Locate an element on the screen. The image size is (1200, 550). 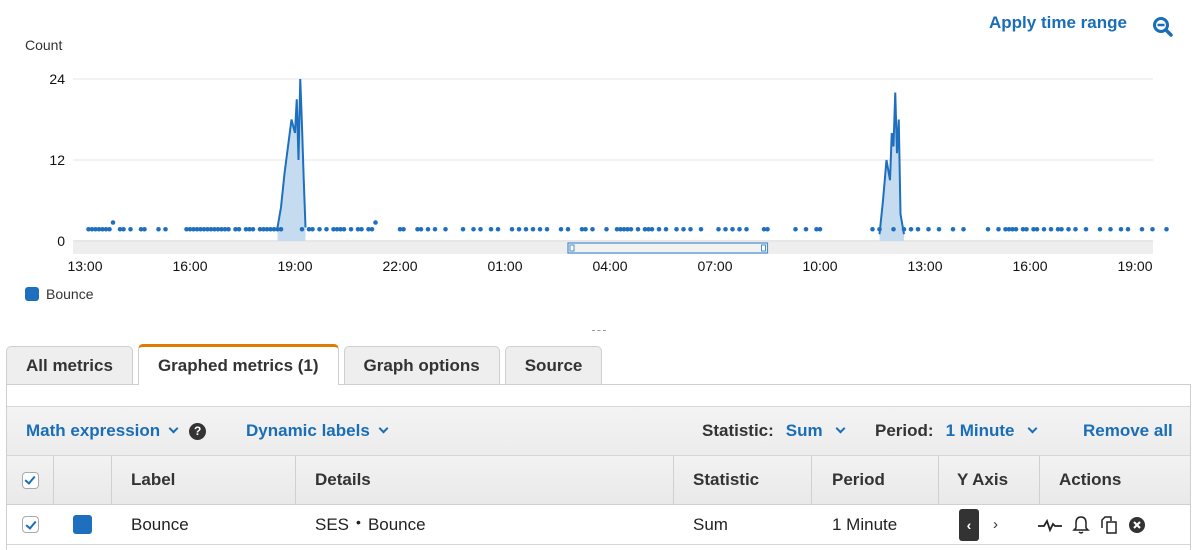
row-period: 1 Minute is located at coordinates (864, 524).